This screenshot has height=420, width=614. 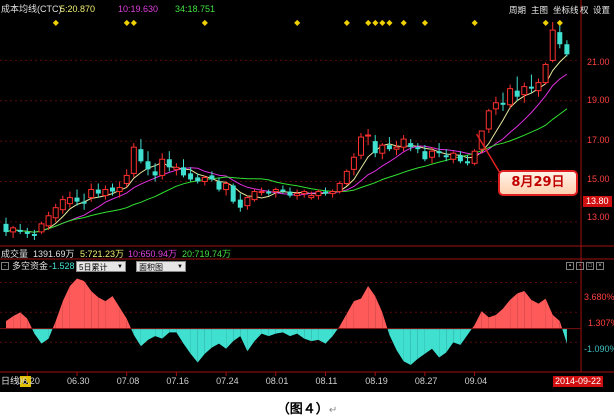 What do you see at coordinates (326, 381) in the screenshot?
I see `date-tick-label: 08.11` at bounding box center [326, 381].